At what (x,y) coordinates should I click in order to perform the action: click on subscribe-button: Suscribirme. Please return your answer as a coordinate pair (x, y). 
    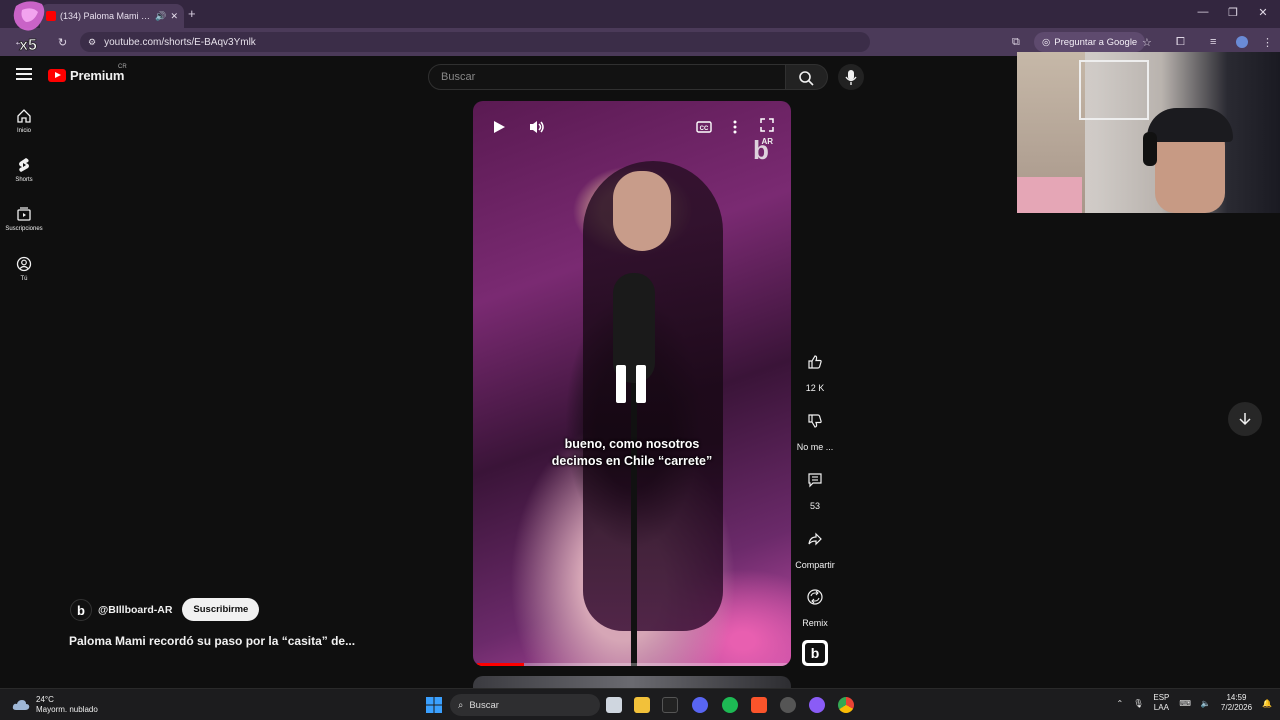
    Looking at the image, I should click on (221, 609).